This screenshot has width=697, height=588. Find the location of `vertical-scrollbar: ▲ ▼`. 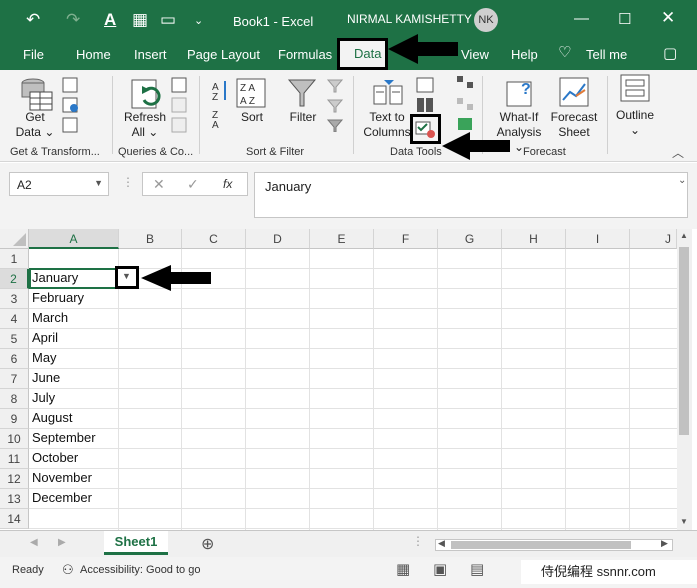

vertical-scrollbar: ▲ ▼ is located at coordinates (684, 379).